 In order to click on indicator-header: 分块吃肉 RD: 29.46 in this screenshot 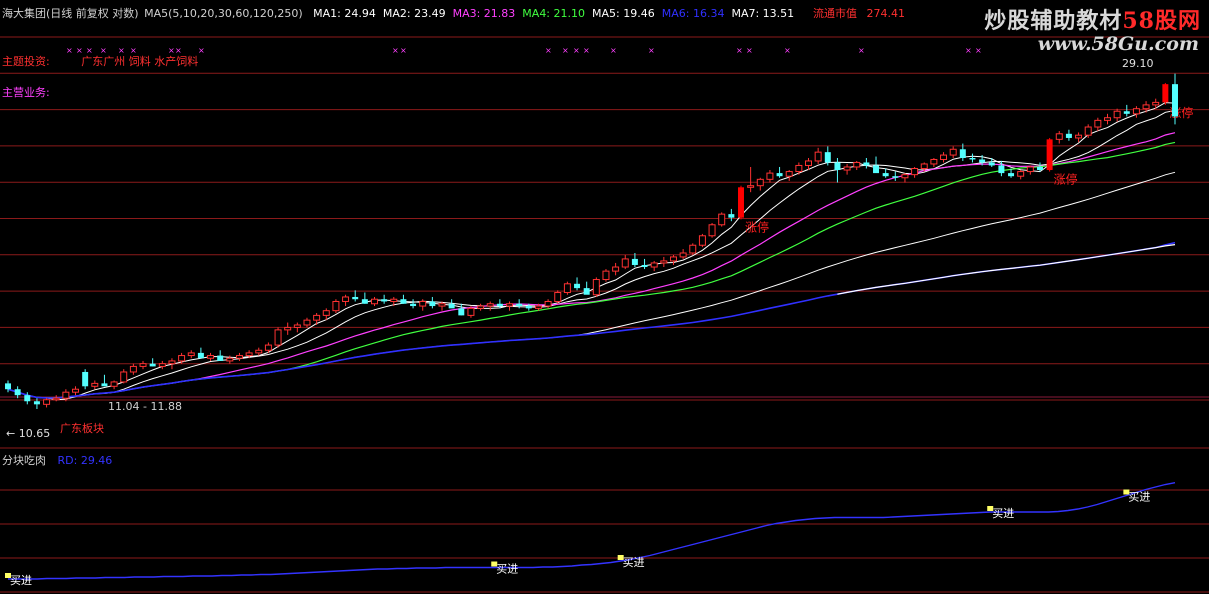, I will do `click(57, 460)`.